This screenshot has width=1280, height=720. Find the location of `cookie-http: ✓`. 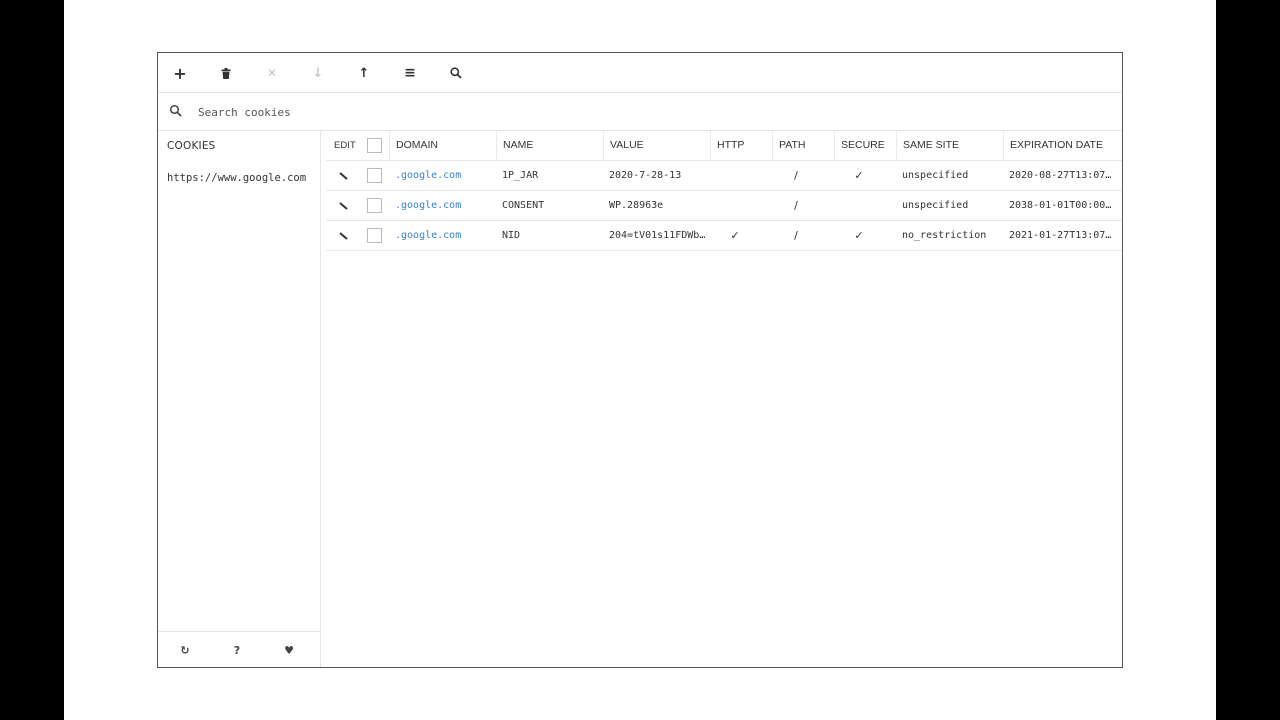

cookie-http: ✓ is located at coordinates (735, 235).